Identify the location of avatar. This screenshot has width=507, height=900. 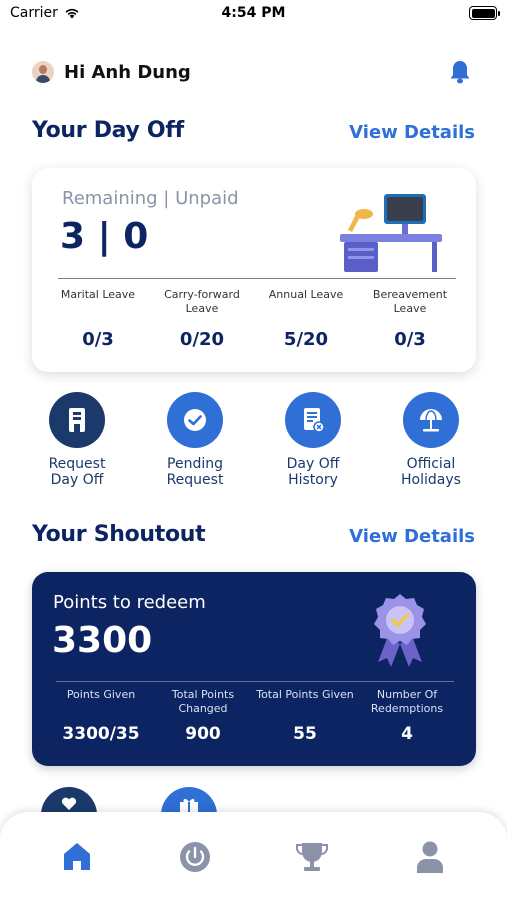
(43, 72).